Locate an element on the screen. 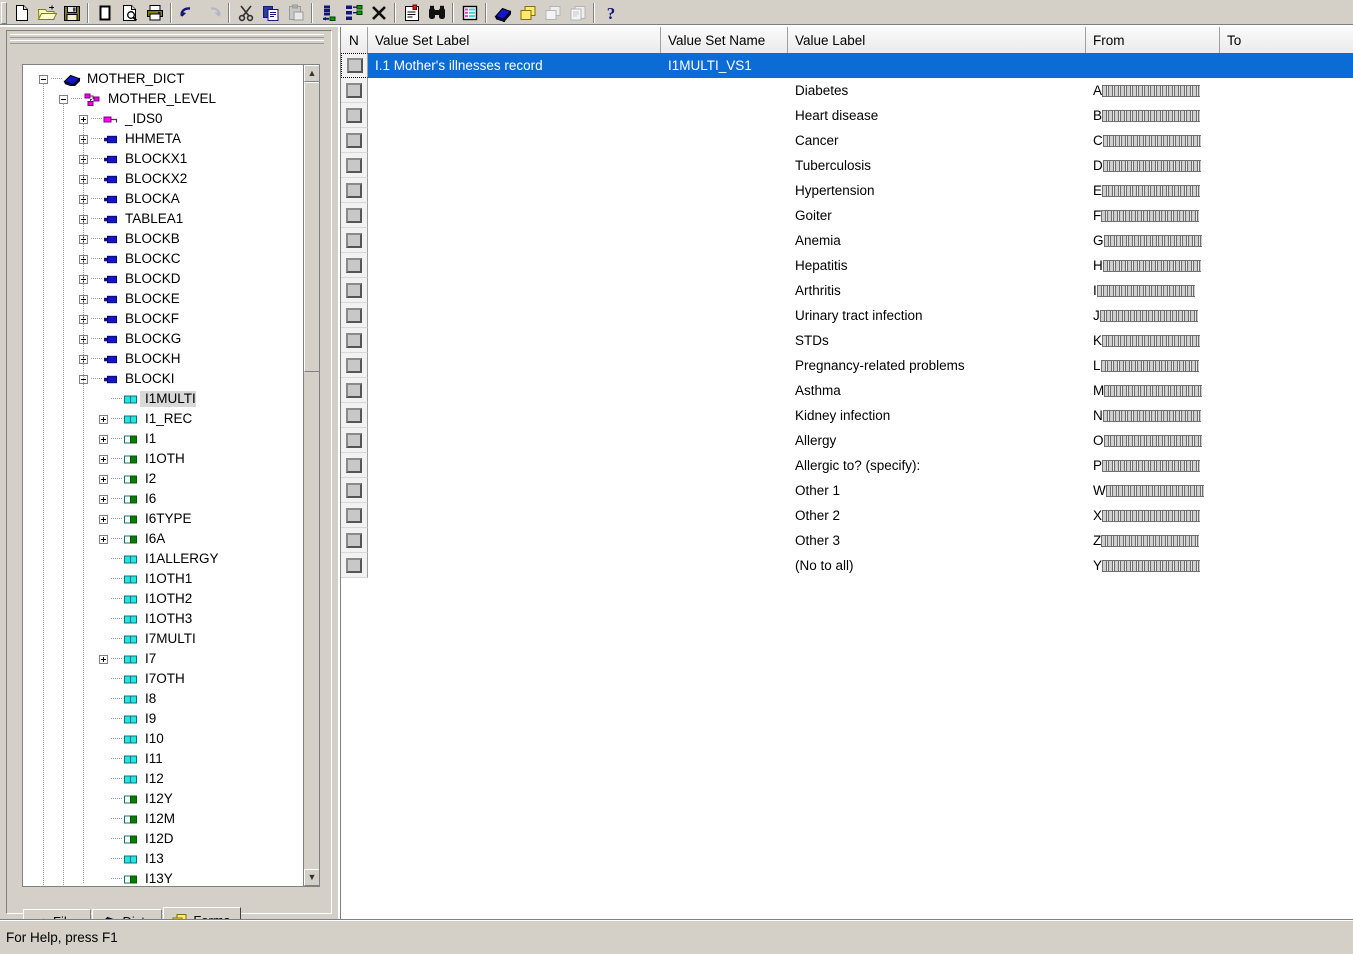 Image resolution: width=1353 pixels, height=954 pixels. tree-node: HHMETA is located at coordinates (164, 139).